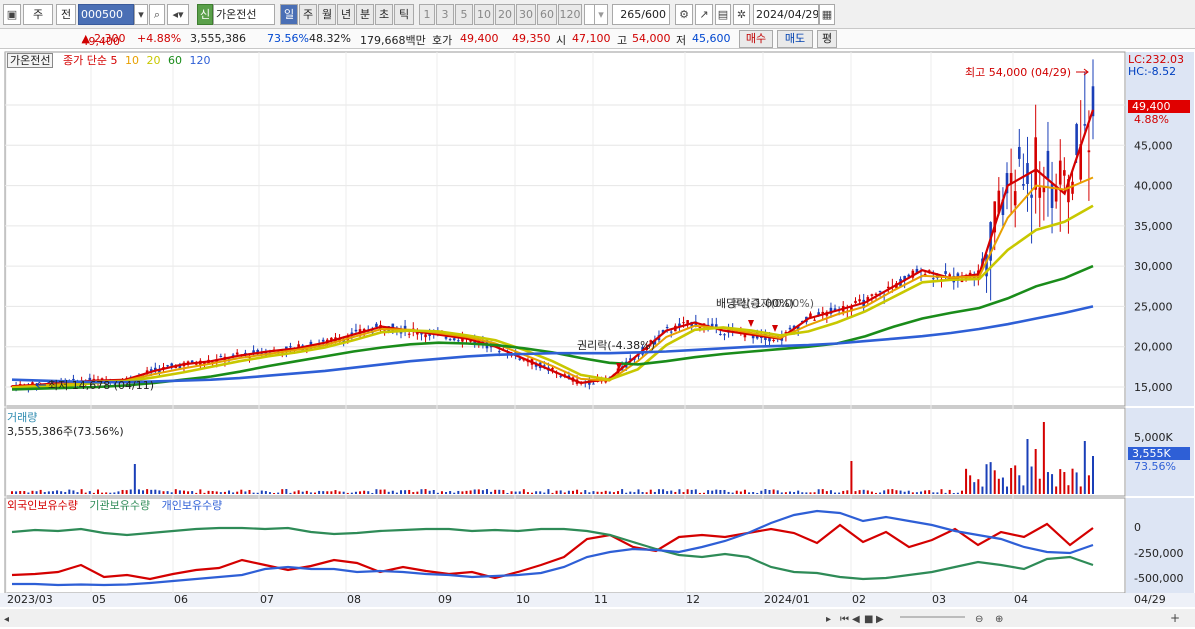  What do you see at coordinates (1153, 387) in the screenshot?
I see `price-tick-label: 15,000` at bounding box center [1153, 387].